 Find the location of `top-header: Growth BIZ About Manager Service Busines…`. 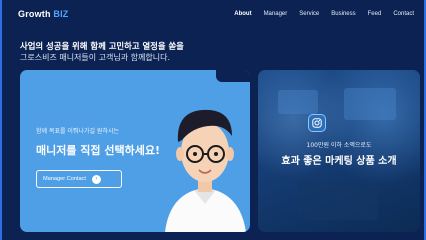

top-header: Growth BIZ About Manager Service Busines… is located at coordinates (213, 14).